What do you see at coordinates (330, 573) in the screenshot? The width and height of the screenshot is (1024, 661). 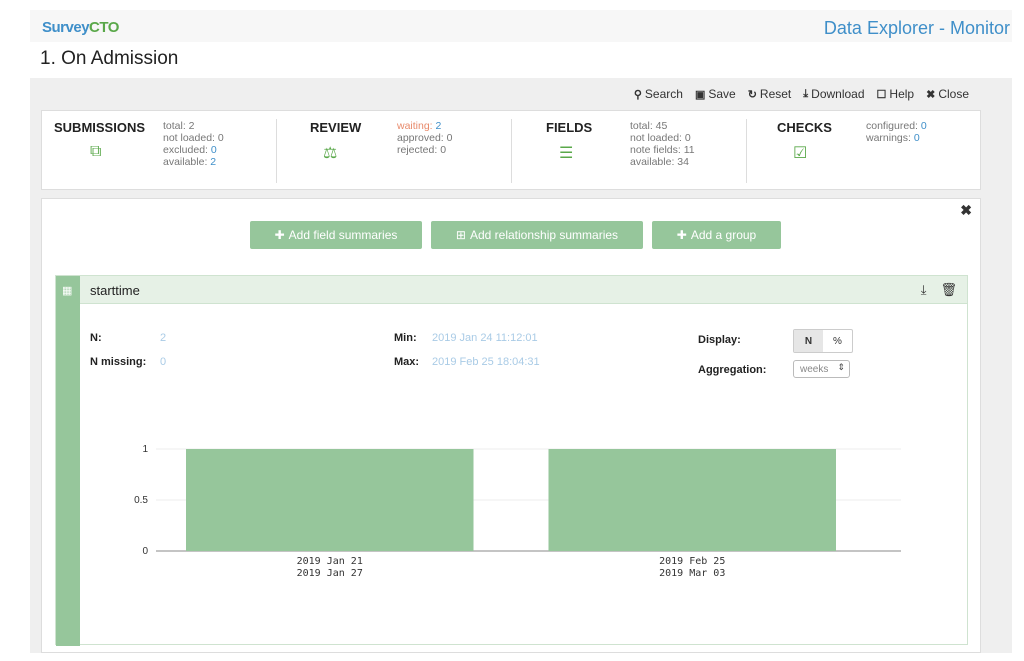 I see `x-tick-label: 2019 Jan 27` at bounding box center [330, 573].